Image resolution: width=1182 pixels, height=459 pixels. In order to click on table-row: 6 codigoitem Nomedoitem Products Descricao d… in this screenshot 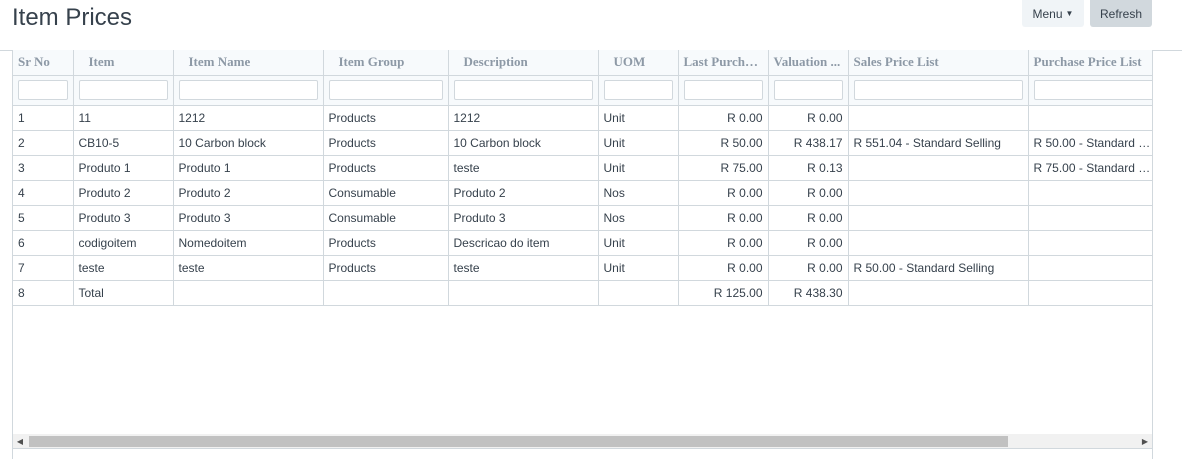, I will do `click(582, 243)`.